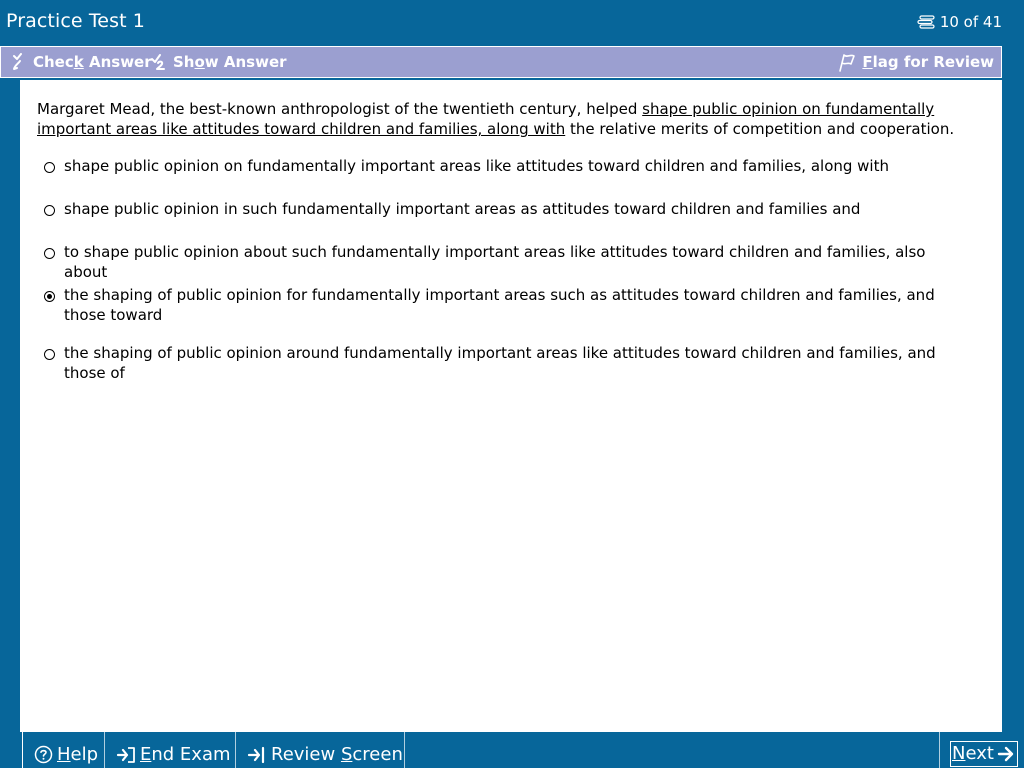 The height and width of the screenshot is (768, 1024). Describe the element at coordinates (973, 753) in the screenshot. I see `next-label: Next` at that location.